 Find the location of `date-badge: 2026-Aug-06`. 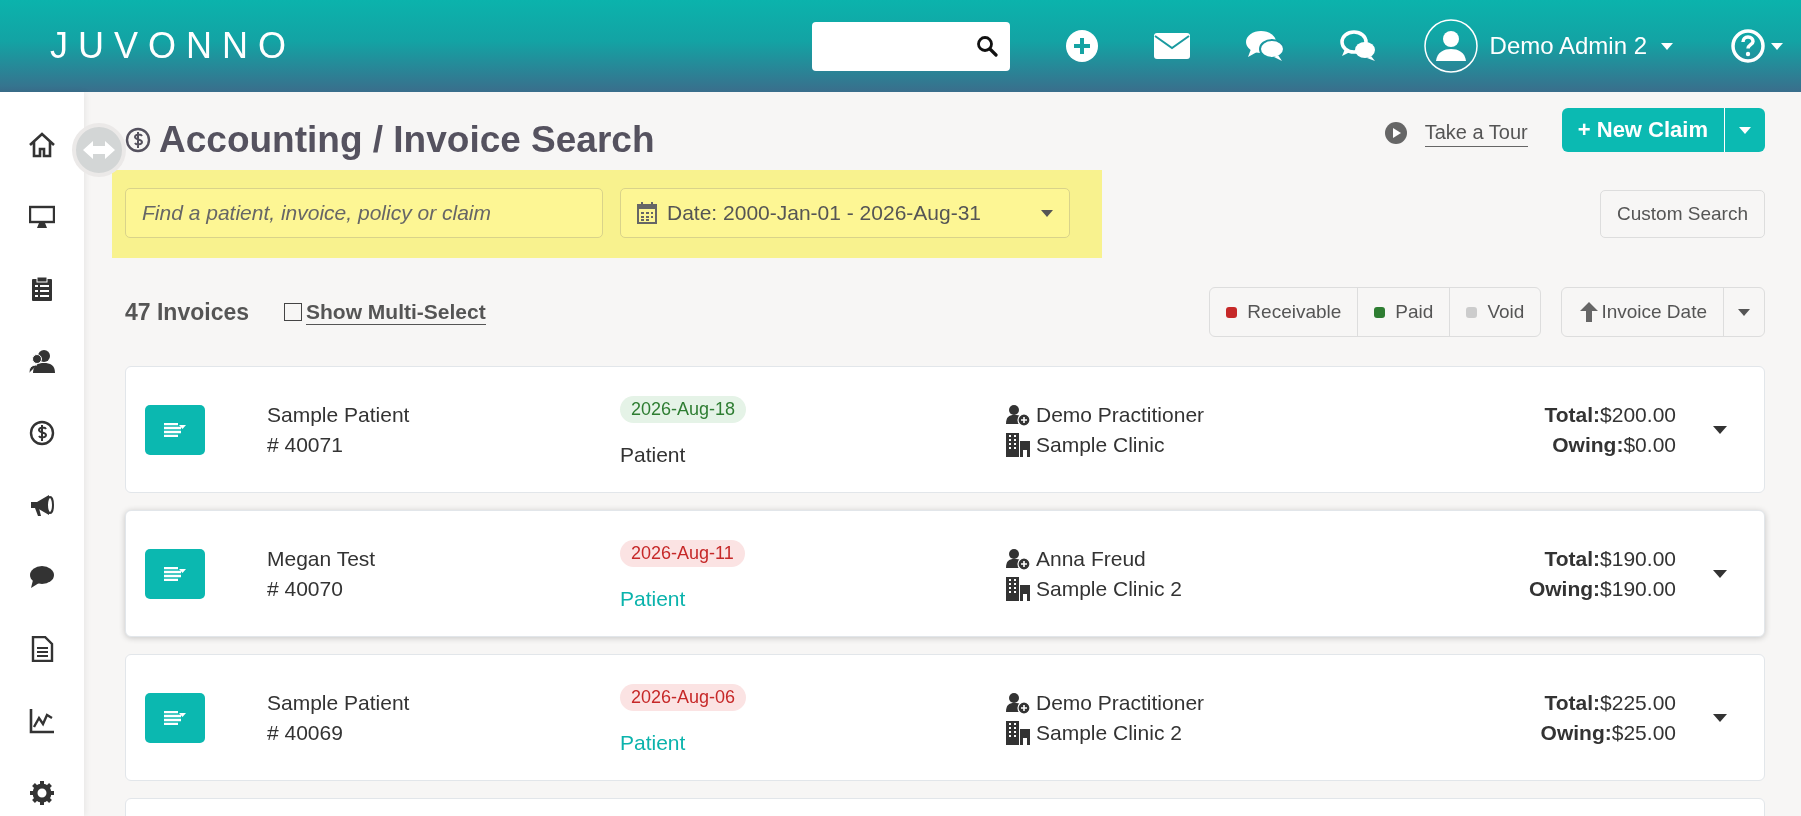

date-badge: 2026-Aug-06 is located at coordinates (683, 697).